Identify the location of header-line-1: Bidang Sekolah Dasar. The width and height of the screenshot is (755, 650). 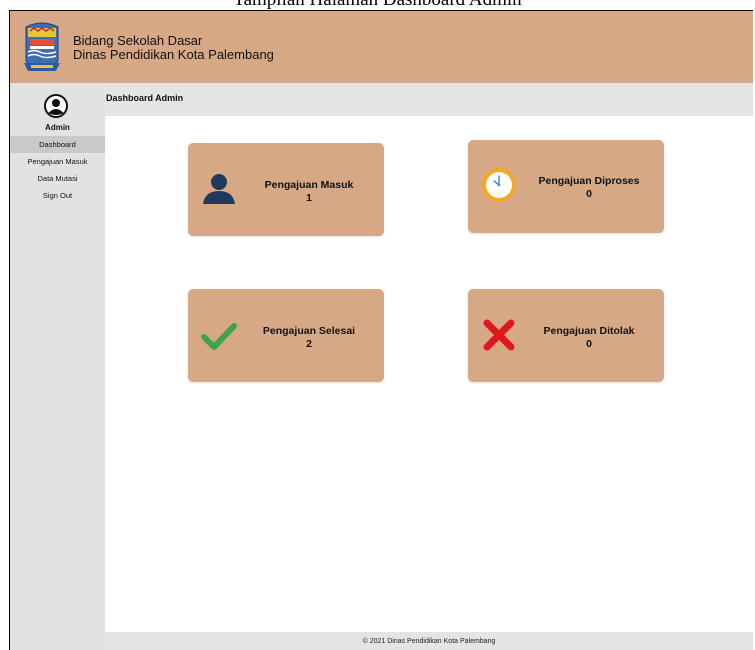
(138, 40).